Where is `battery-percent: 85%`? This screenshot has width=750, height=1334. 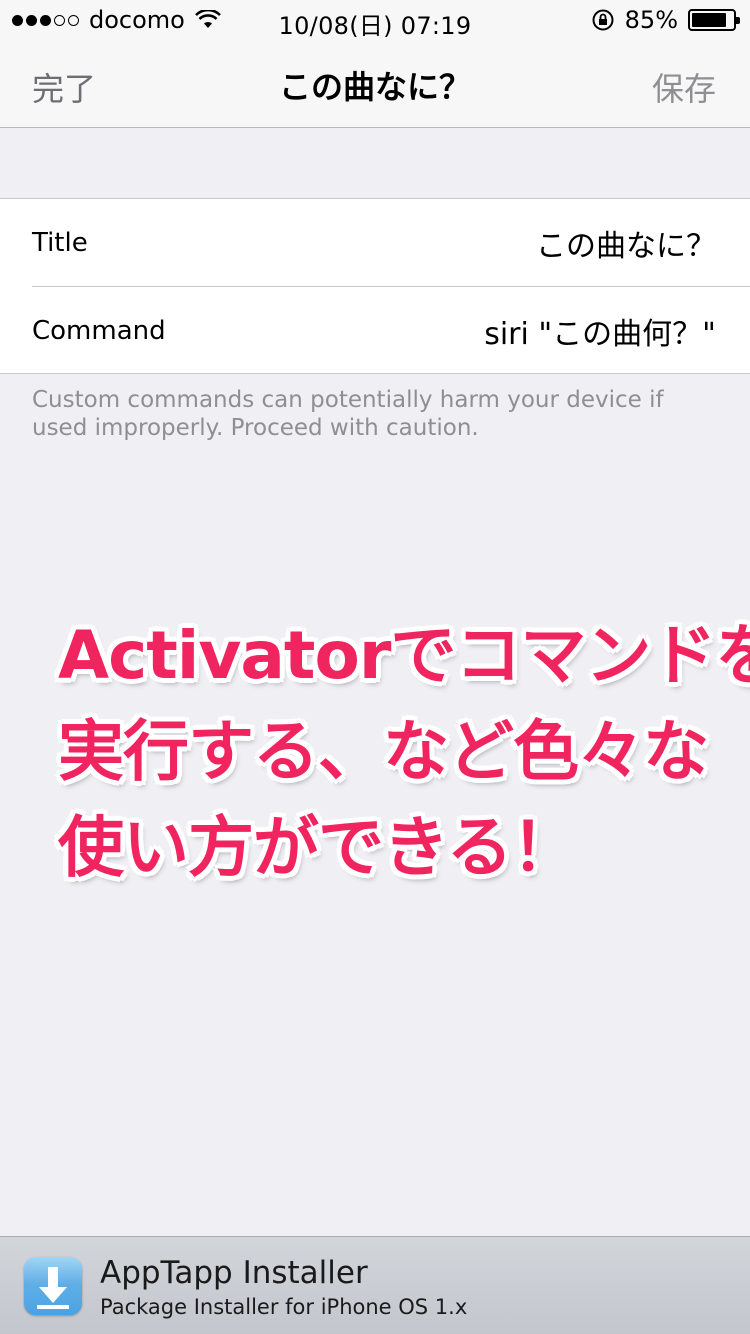
battery-percent: 85% is located at coordinates (651, 20).